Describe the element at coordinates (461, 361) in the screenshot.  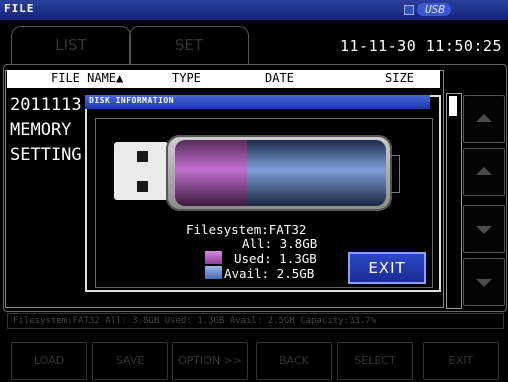
I see `footer-exit-button: EXIT` at that location.